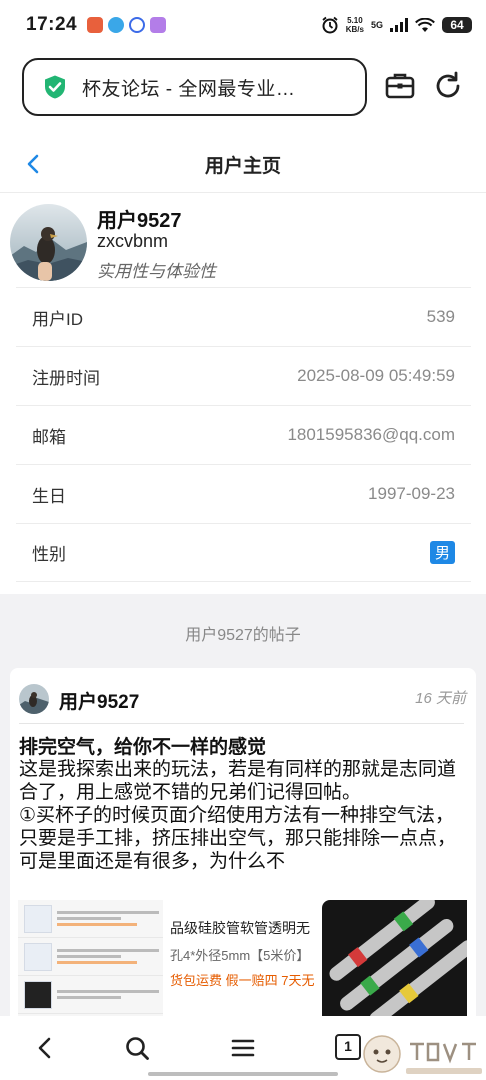 This screenshot has width=486, height=1080. I want to click on page-header: 用户主页, so click(243, 164).